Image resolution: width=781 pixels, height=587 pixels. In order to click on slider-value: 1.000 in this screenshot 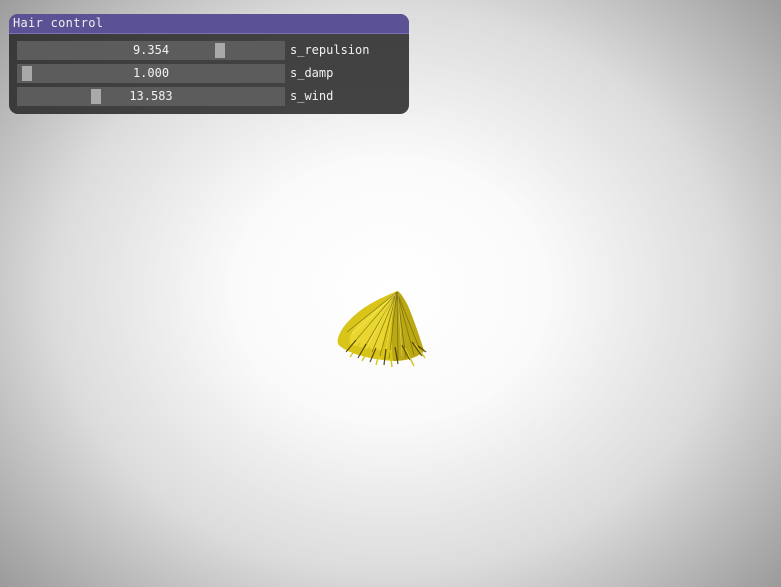, I will do `click(151, 73)`.